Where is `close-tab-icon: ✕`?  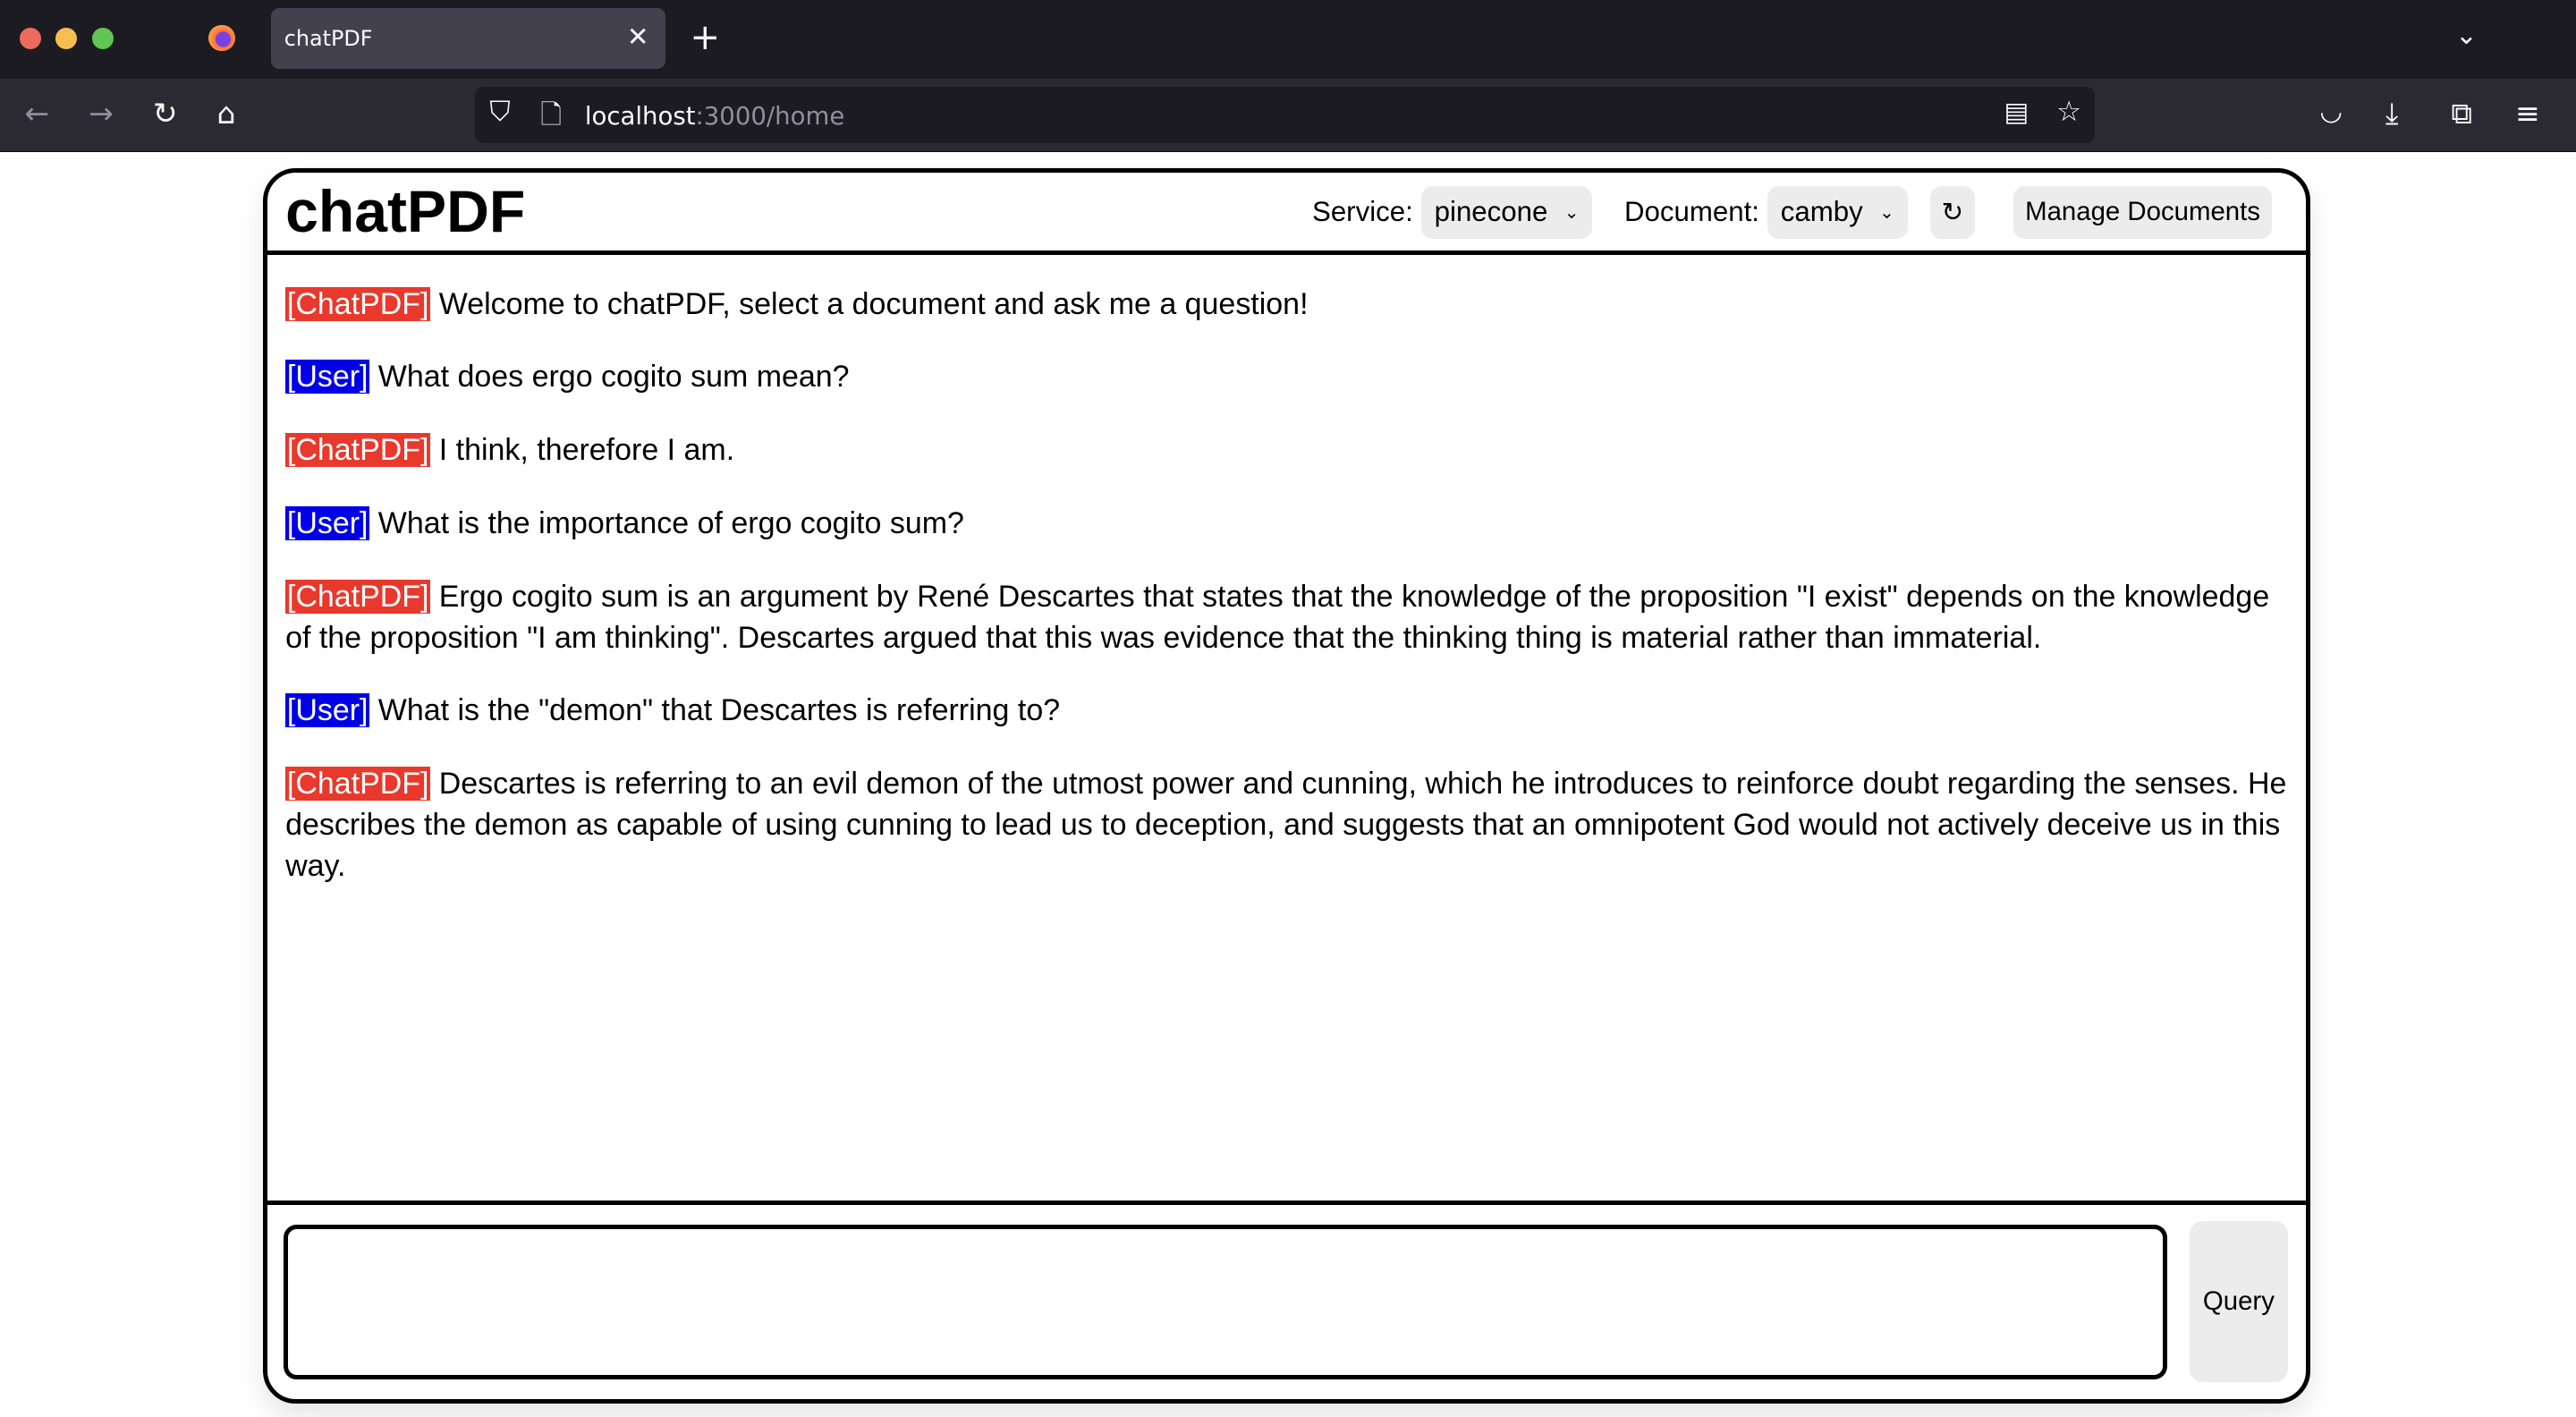
close-tab-icon: ✕ is located at coordinates (638, 36).